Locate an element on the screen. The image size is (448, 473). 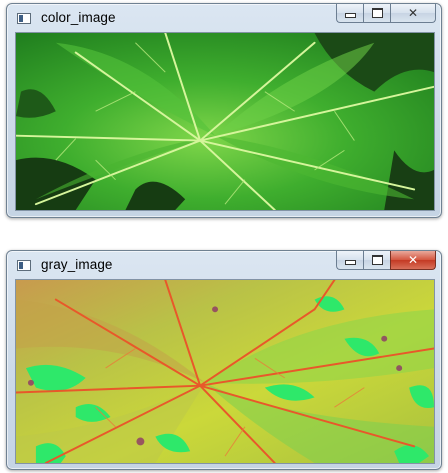
window-title: gray_image is located at coordinates (77, 264).